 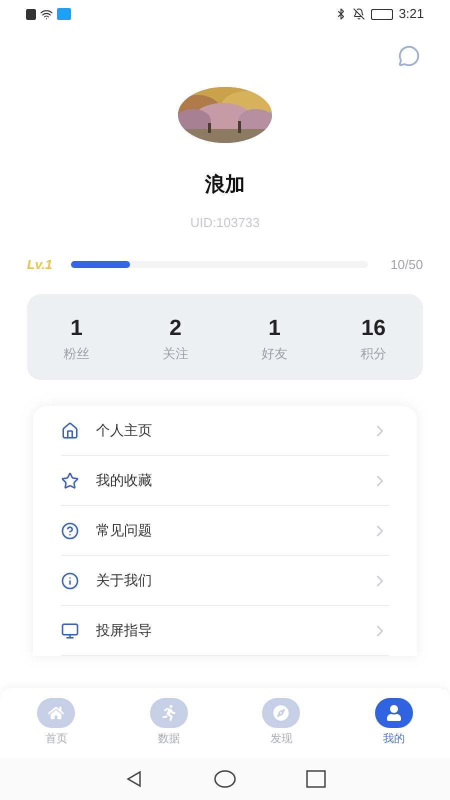 I want to click on wifi-icon, so click(x=46, y=14).